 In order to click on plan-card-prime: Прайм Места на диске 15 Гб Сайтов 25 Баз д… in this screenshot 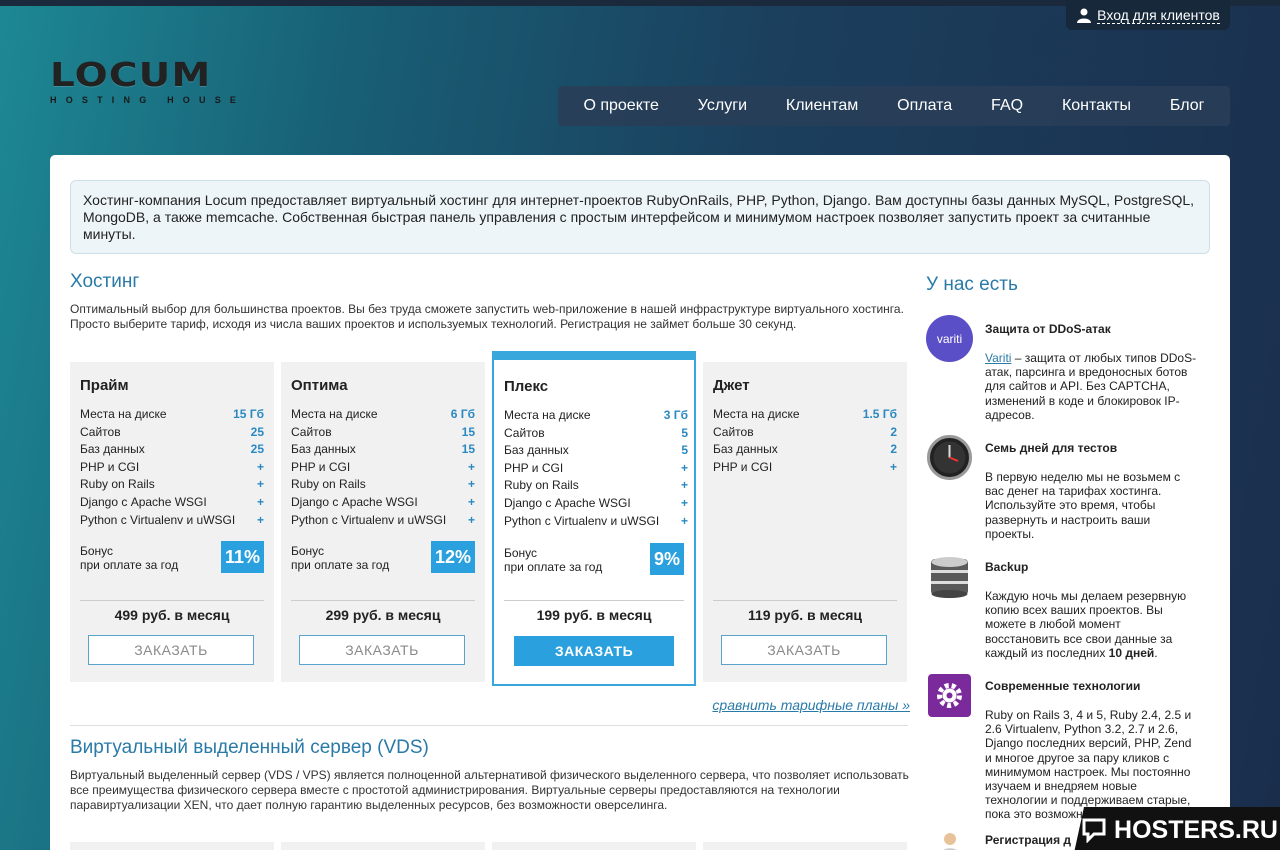, I will do `click(172, 522)`.